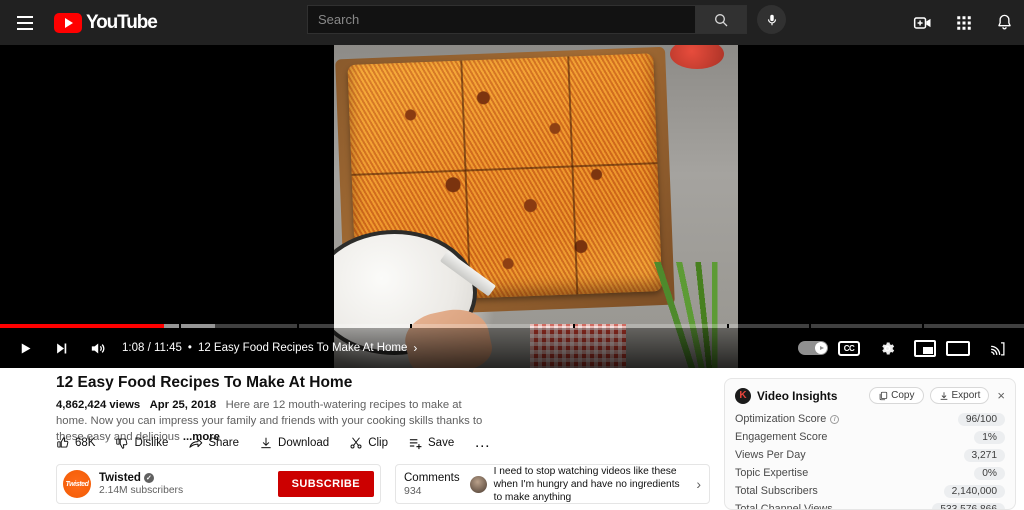 The image size is (1024, 510). Describe the element at coordinates (943, 395) in the screenshot. I see `export-icon` at that location.